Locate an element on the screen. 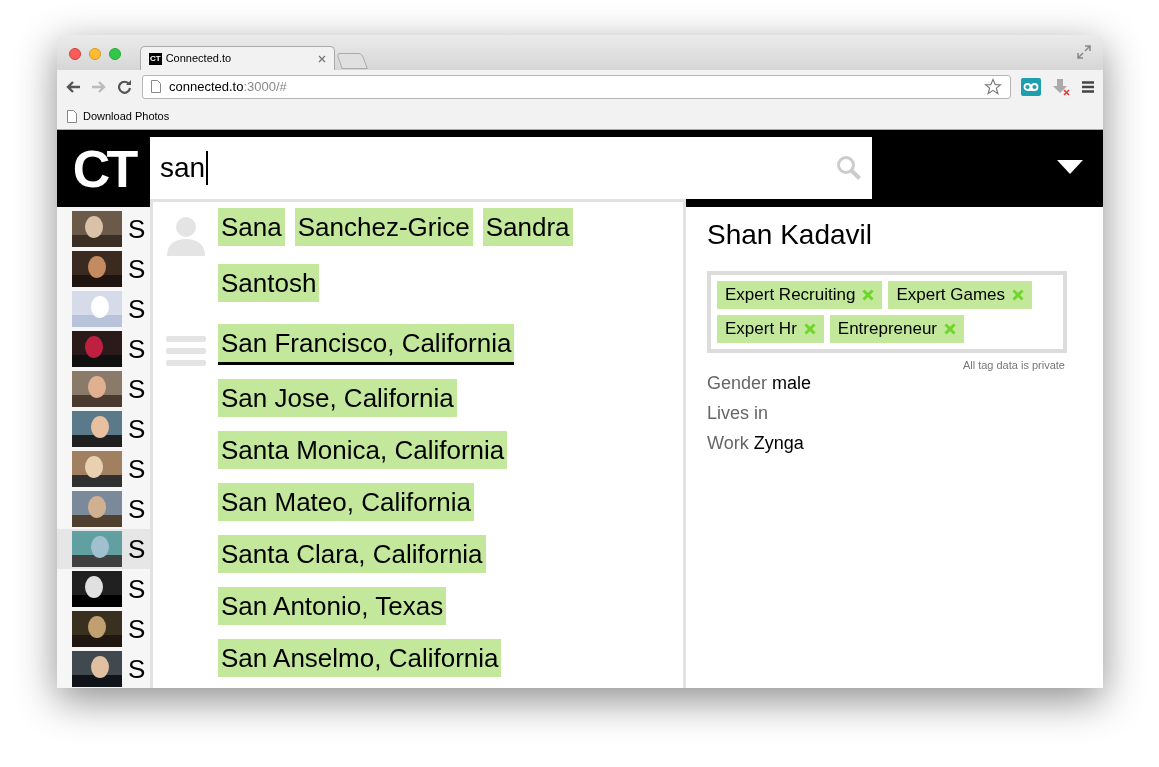  profile-field: Lives in is located at coordinates (887, 412).